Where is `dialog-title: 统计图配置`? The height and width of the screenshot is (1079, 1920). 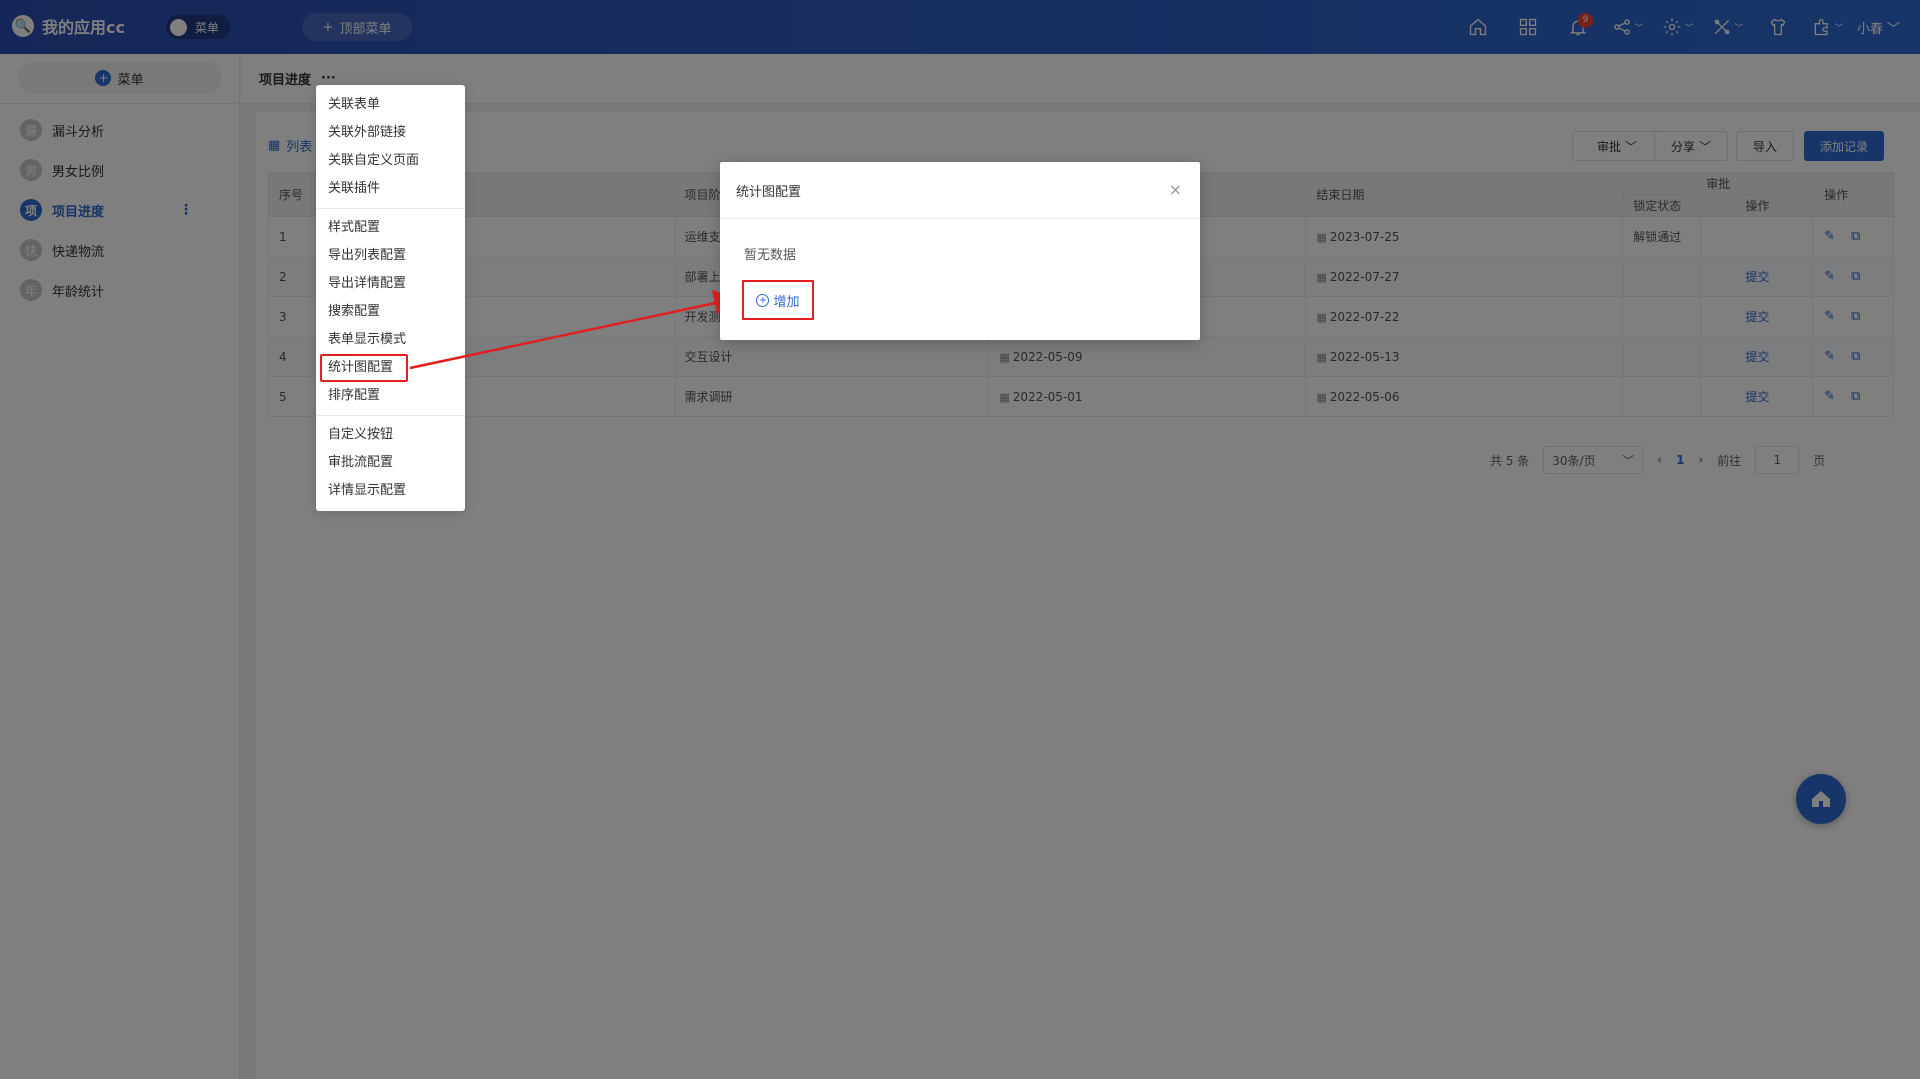
dialog-title: 统计图配置 is located at coordinates (769, 192).